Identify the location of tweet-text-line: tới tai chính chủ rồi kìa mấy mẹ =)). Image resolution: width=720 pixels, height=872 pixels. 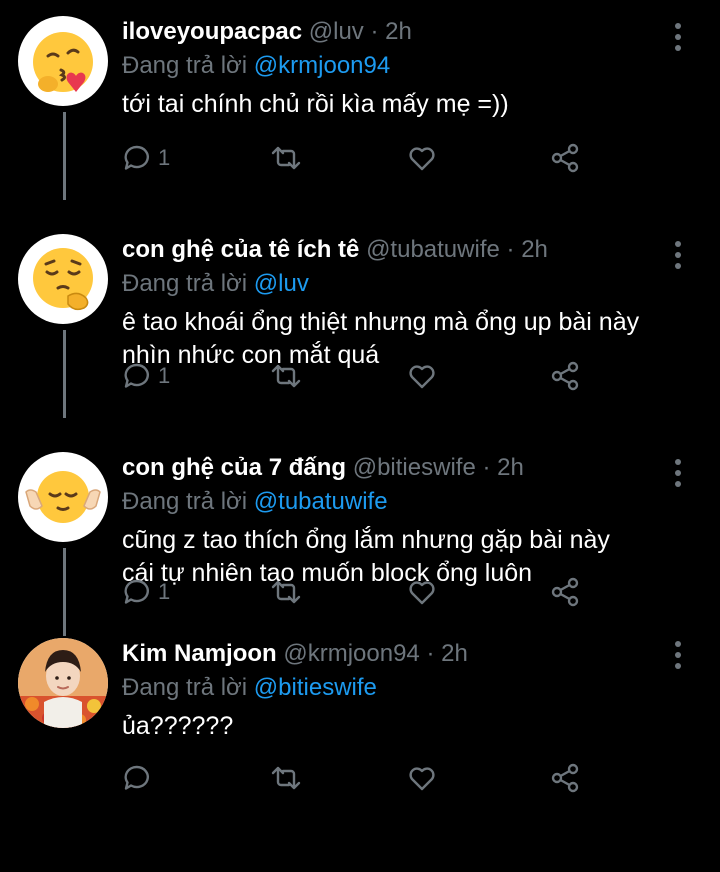
(315, 104).